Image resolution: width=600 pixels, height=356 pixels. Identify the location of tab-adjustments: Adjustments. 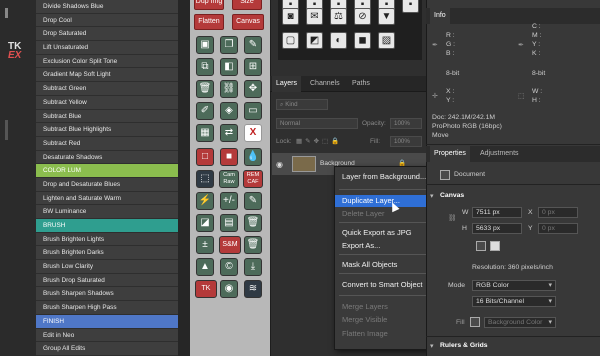
(499, 154).